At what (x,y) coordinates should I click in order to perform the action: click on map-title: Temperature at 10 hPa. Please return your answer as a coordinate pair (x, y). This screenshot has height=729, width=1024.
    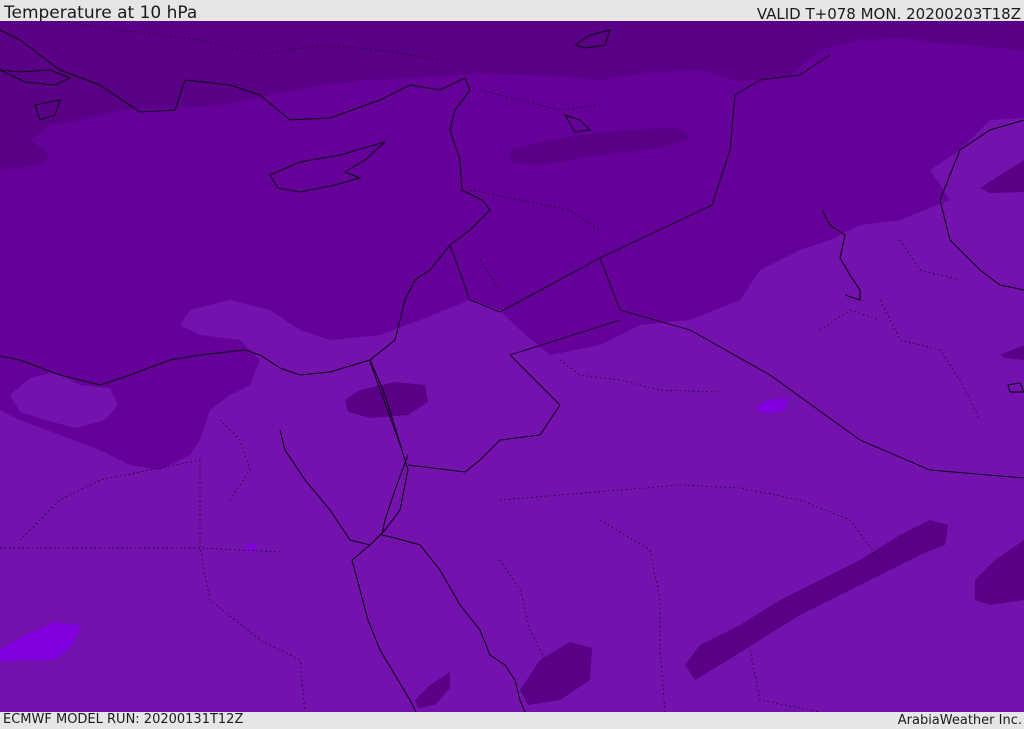
    Looking at the image, I should click on (101, 13).